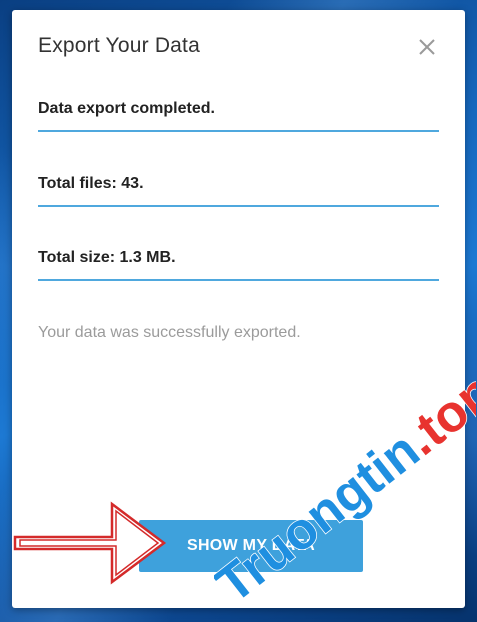 The width and height of the screenshot is (477, 622). I want to click on export-status-text: Data export completed., so click(126, 108).